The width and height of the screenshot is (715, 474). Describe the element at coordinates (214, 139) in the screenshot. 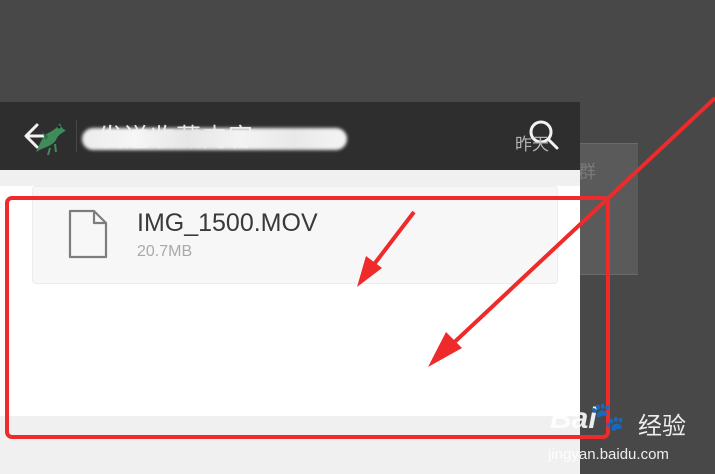

I see `sender-name-blurred` at that location.